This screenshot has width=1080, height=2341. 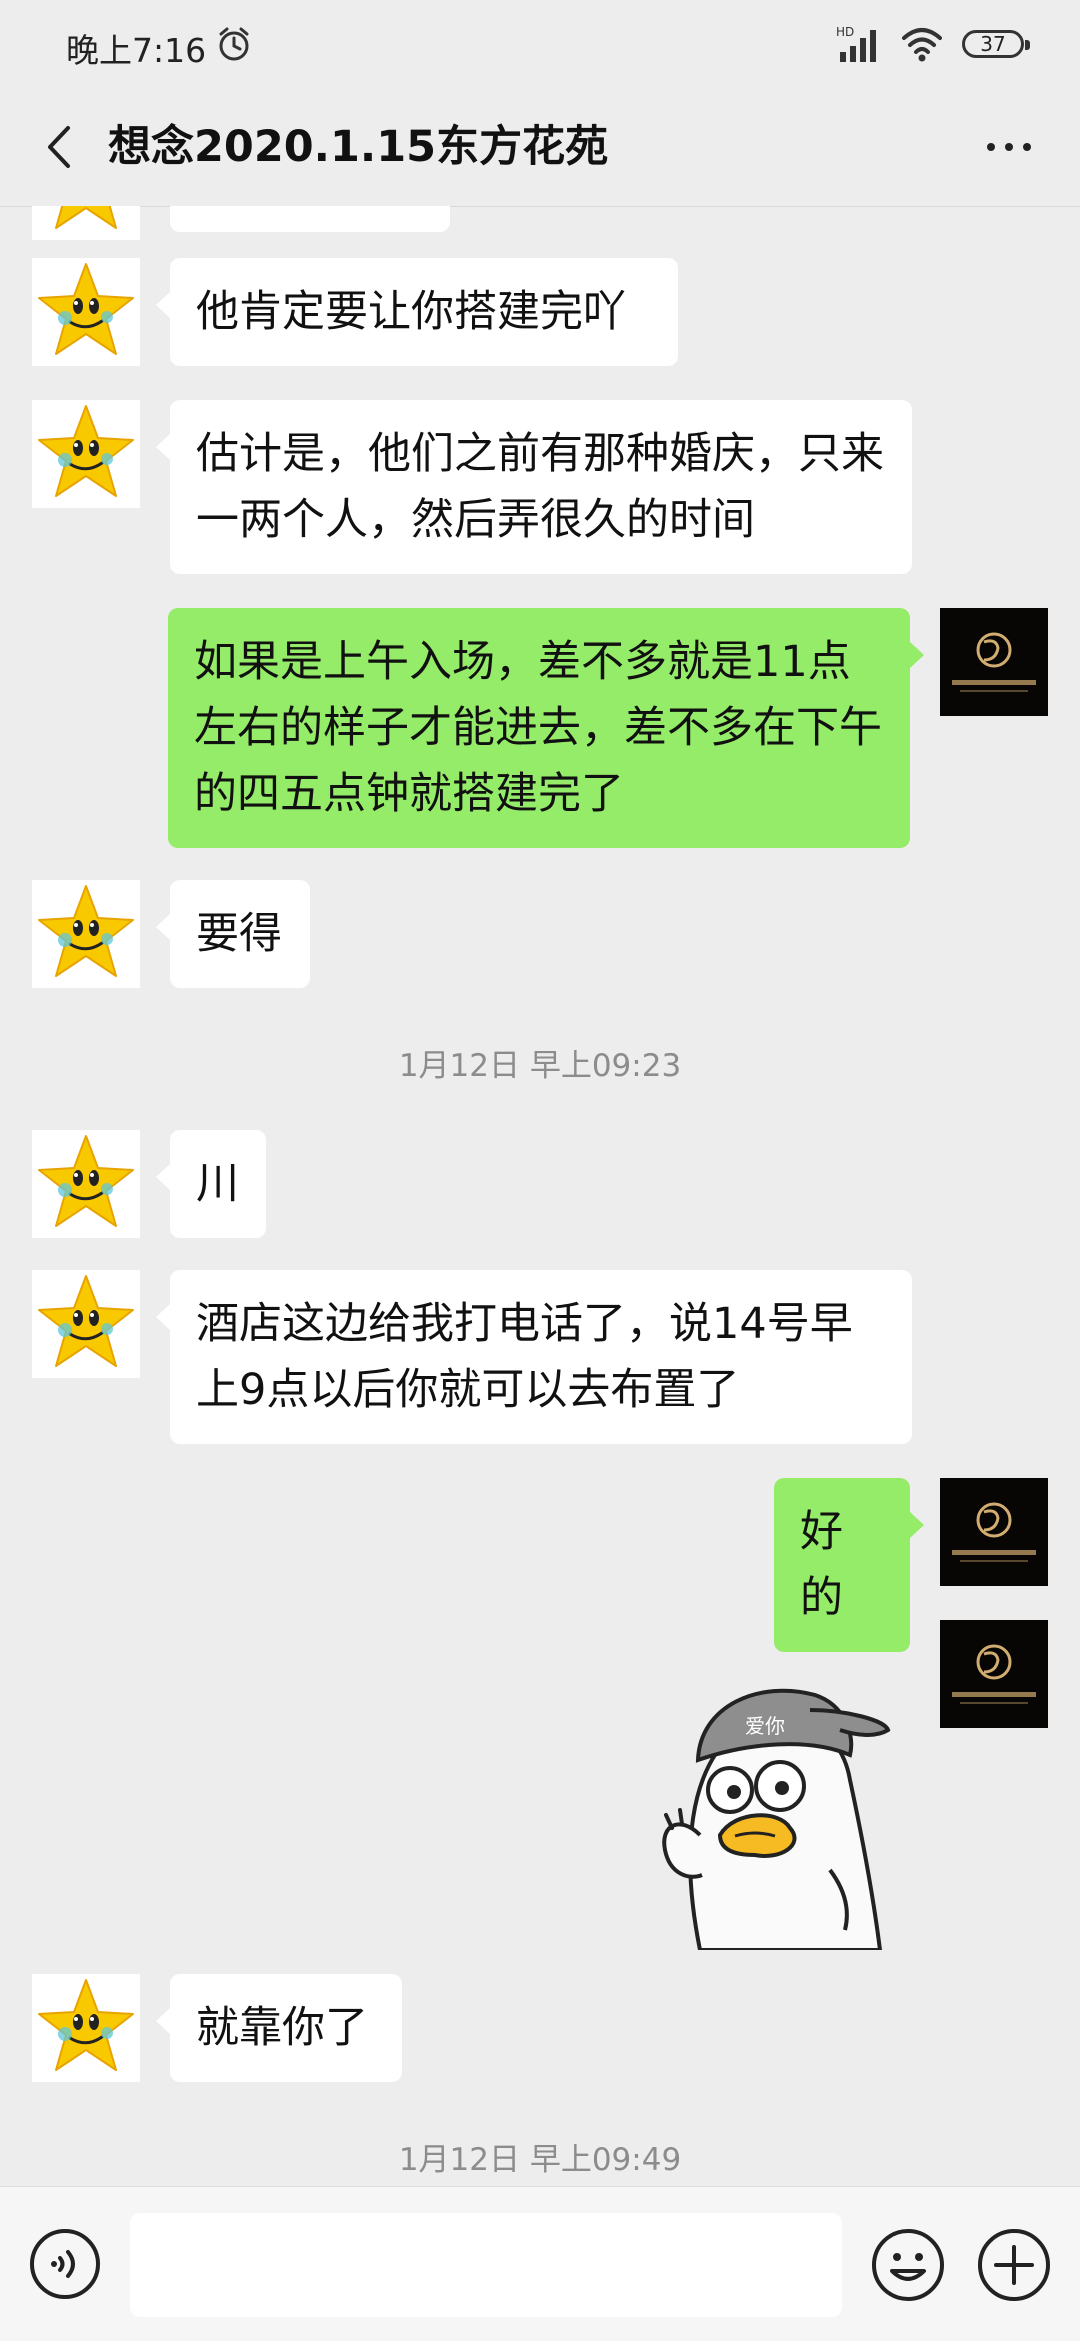 What do you see at coordinates (849, 1565) in the screenshot?
I see `message-bubble: 好的` at bounding box center [849, 1565].